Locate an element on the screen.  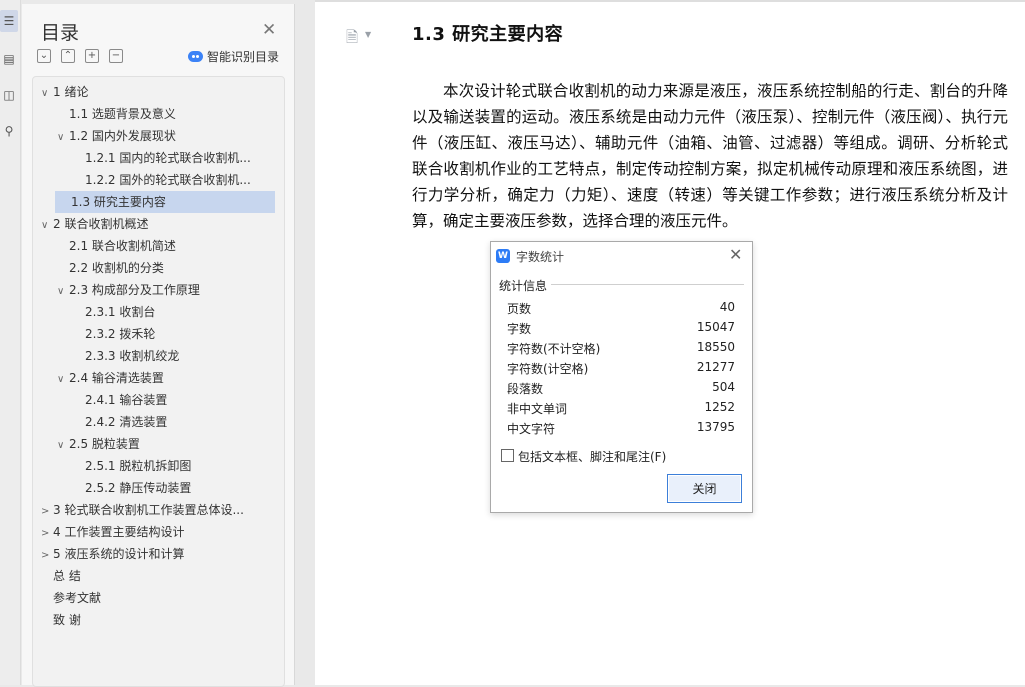
toc-item: 2.3.1 收割台 is located at coordinates (153, 312).